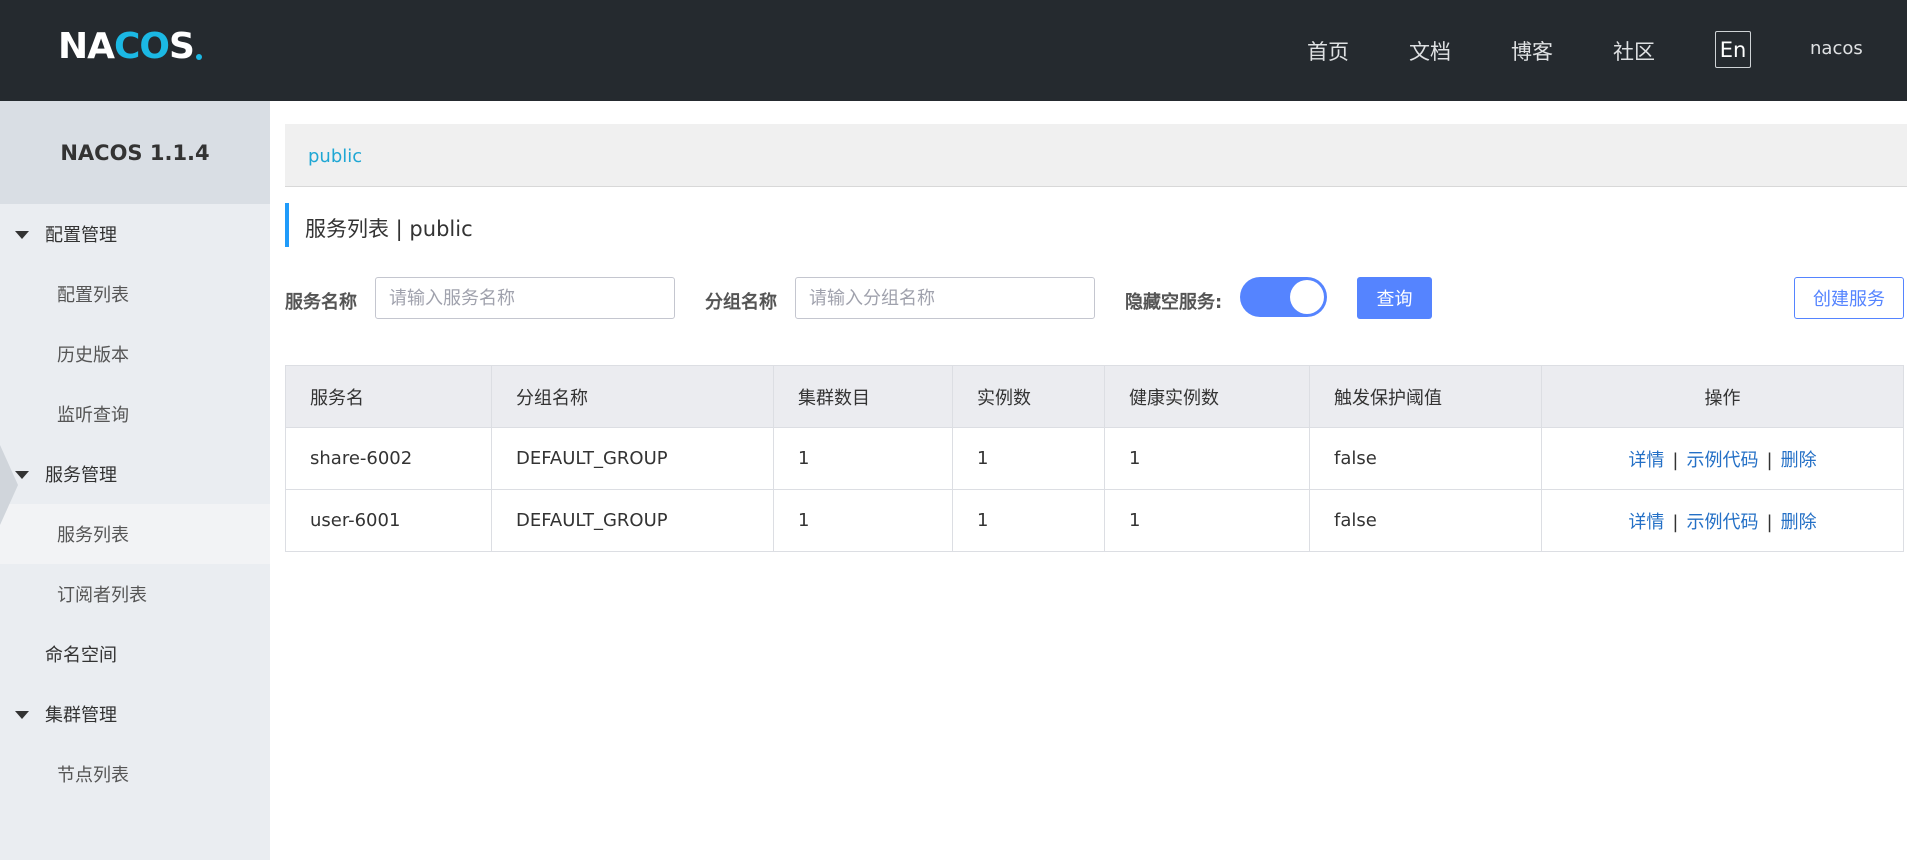 The height and width of the screenshot is (860, 1907). What do you see at coordinates (135, 474) in the screenshot?
I see `menu-group-service: 服务管理` at bounding box center [135, 474].